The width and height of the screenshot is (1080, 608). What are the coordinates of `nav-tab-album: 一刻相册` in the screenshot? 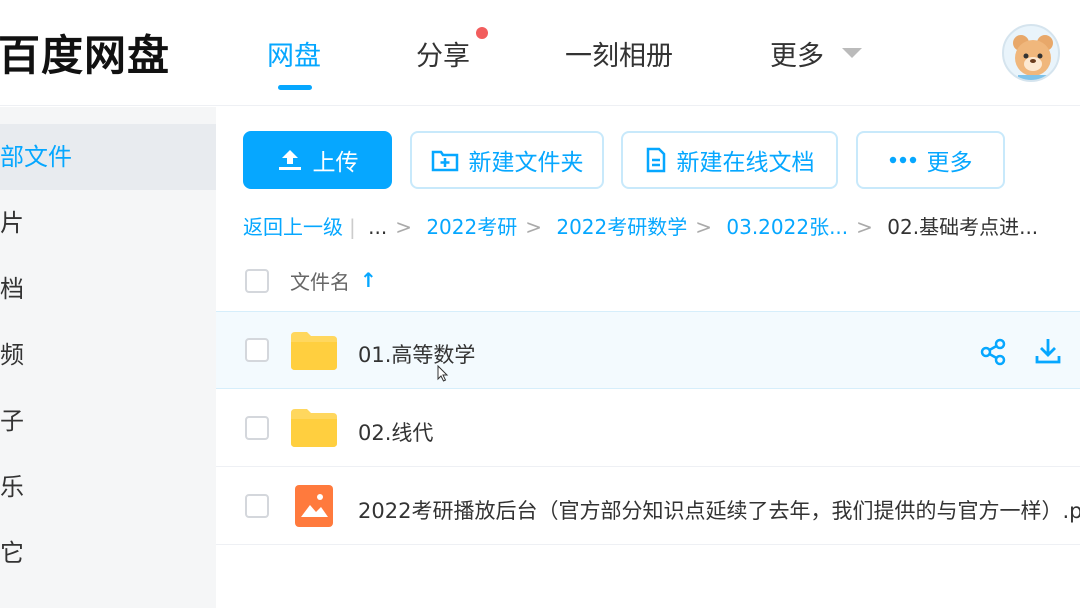 It's located at (619, 53).